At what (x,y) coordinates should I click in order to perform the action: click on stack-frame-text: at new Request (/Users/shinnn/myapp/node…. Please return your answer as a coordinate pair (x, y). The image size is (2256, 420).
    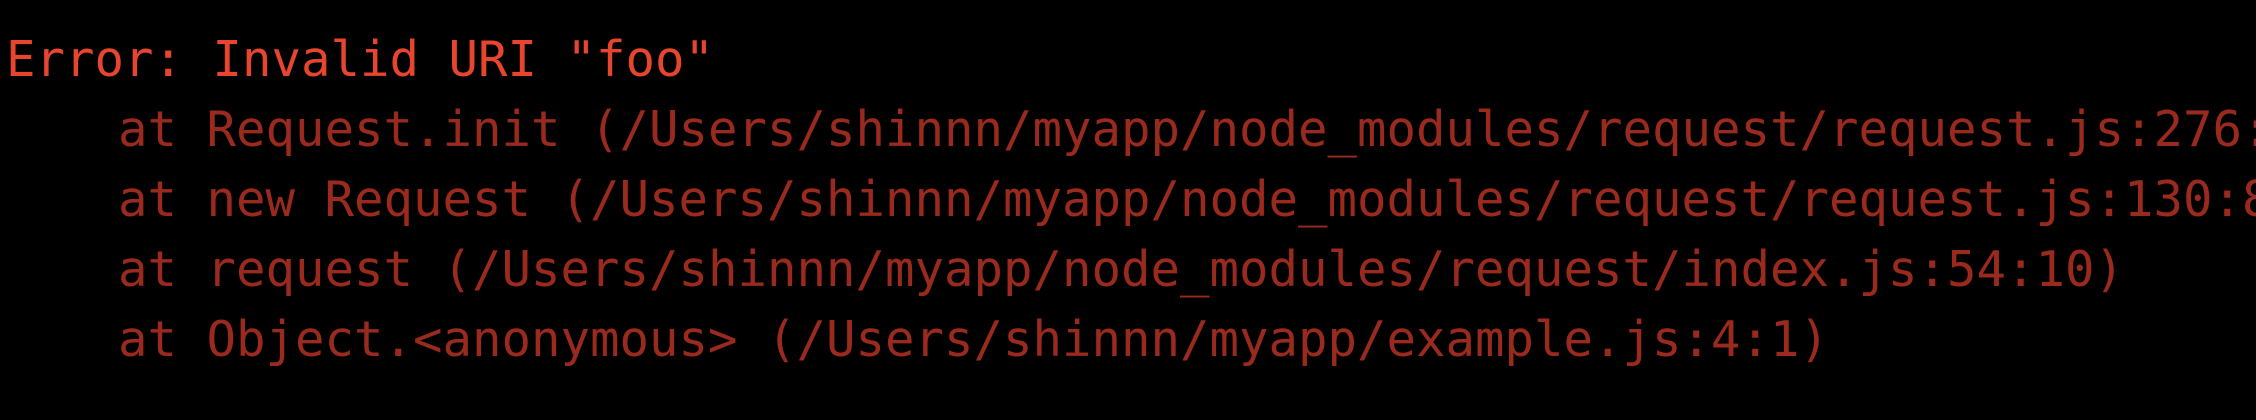
    Looking at the image, I should click on (1187, 199).